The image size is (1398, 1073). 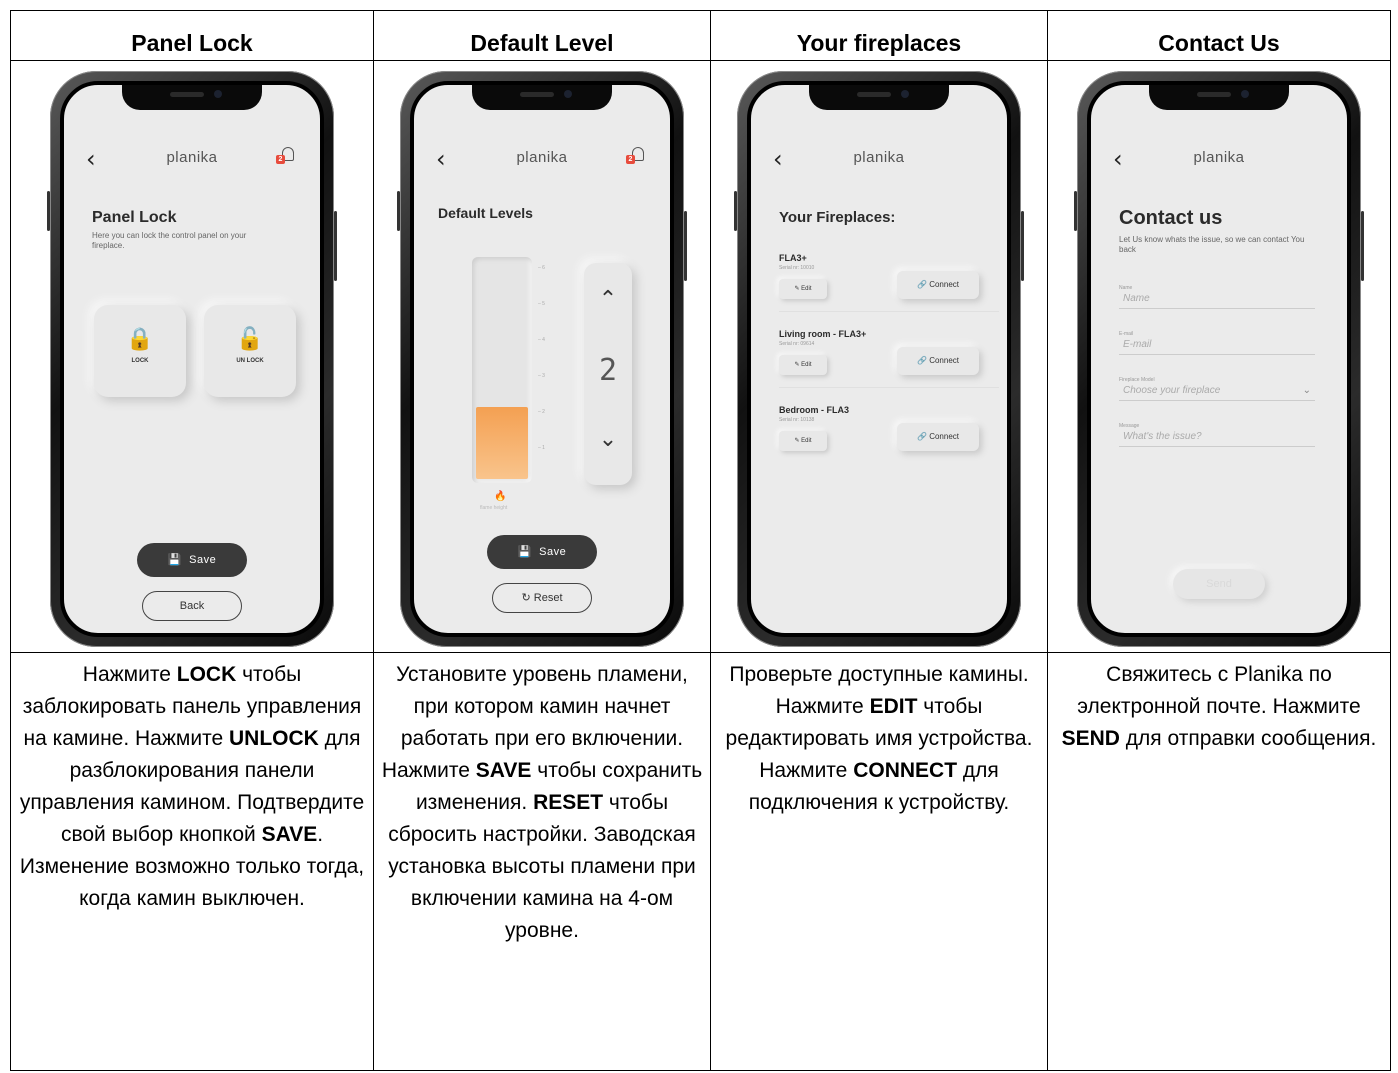 I want to click on name-field: Name Name, so click(x=1217, y=297).